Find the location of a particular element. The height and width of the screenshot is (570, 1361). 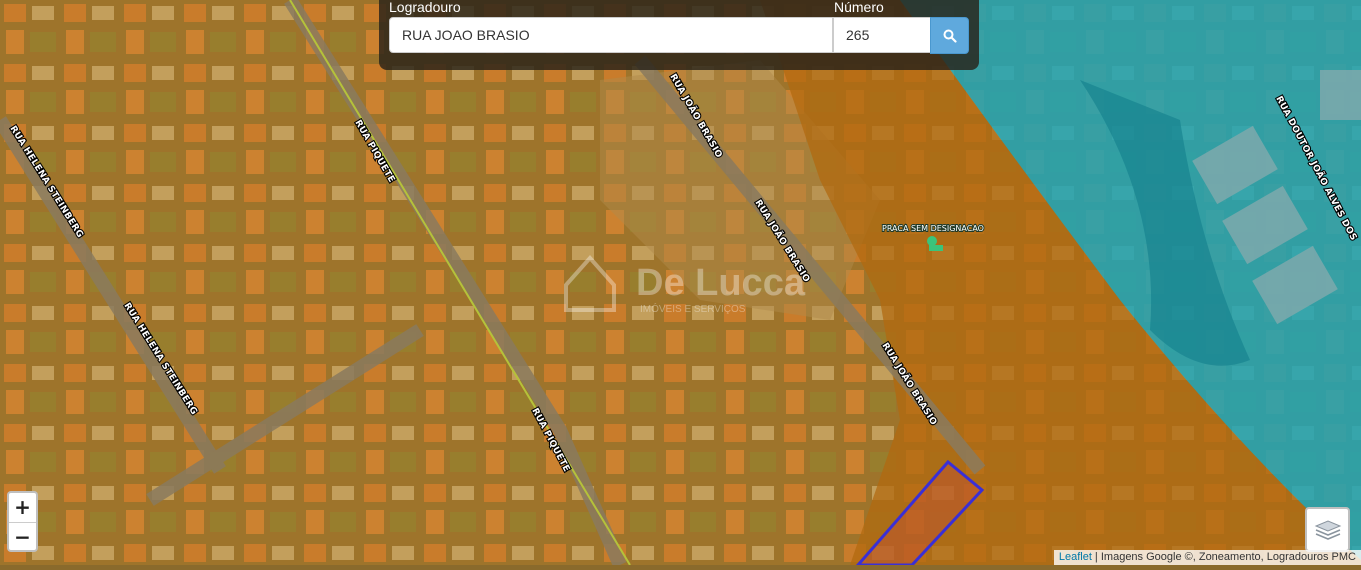

layers-button is located at coordinates (1327, 529).